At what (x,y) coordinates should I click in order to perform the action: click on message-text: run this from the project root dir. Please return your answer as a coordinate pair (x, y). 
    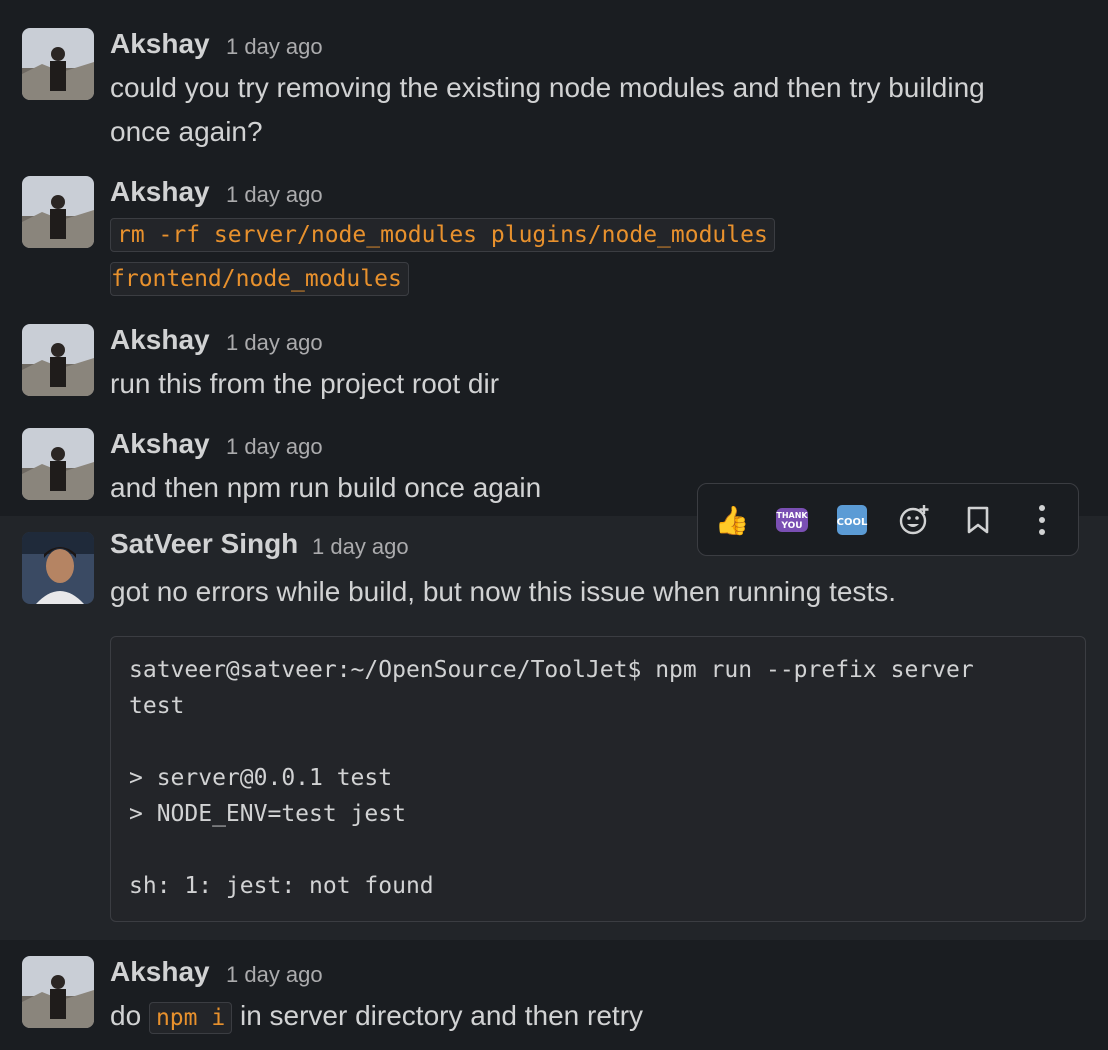
    Looking at the image, I should click on (305, 383).